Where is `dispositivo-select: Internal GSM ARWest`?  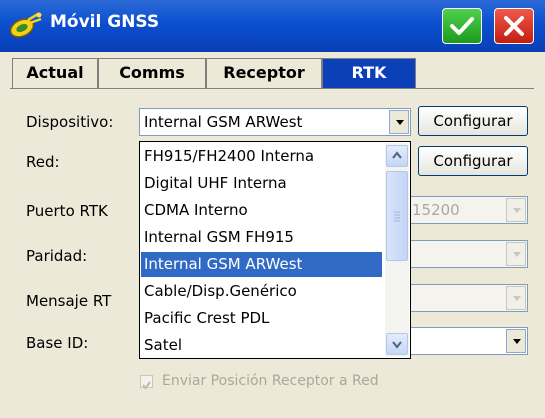
dispositivo-select: Internal GSM ARWest is located at coordinates (275, 122).